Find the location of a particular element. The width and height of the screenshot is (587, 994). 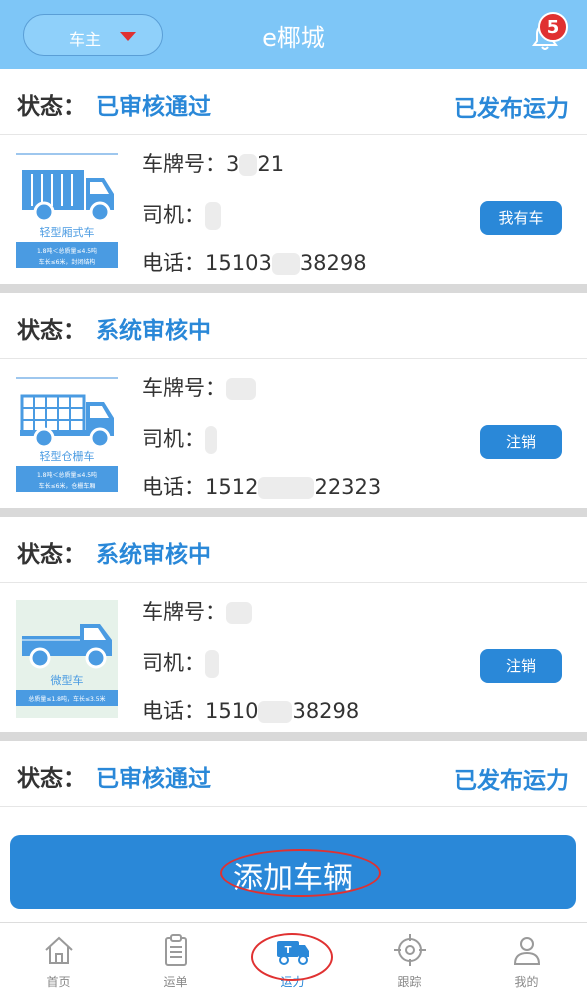

tab-label: 运单 is located at coordinates (175, 982).